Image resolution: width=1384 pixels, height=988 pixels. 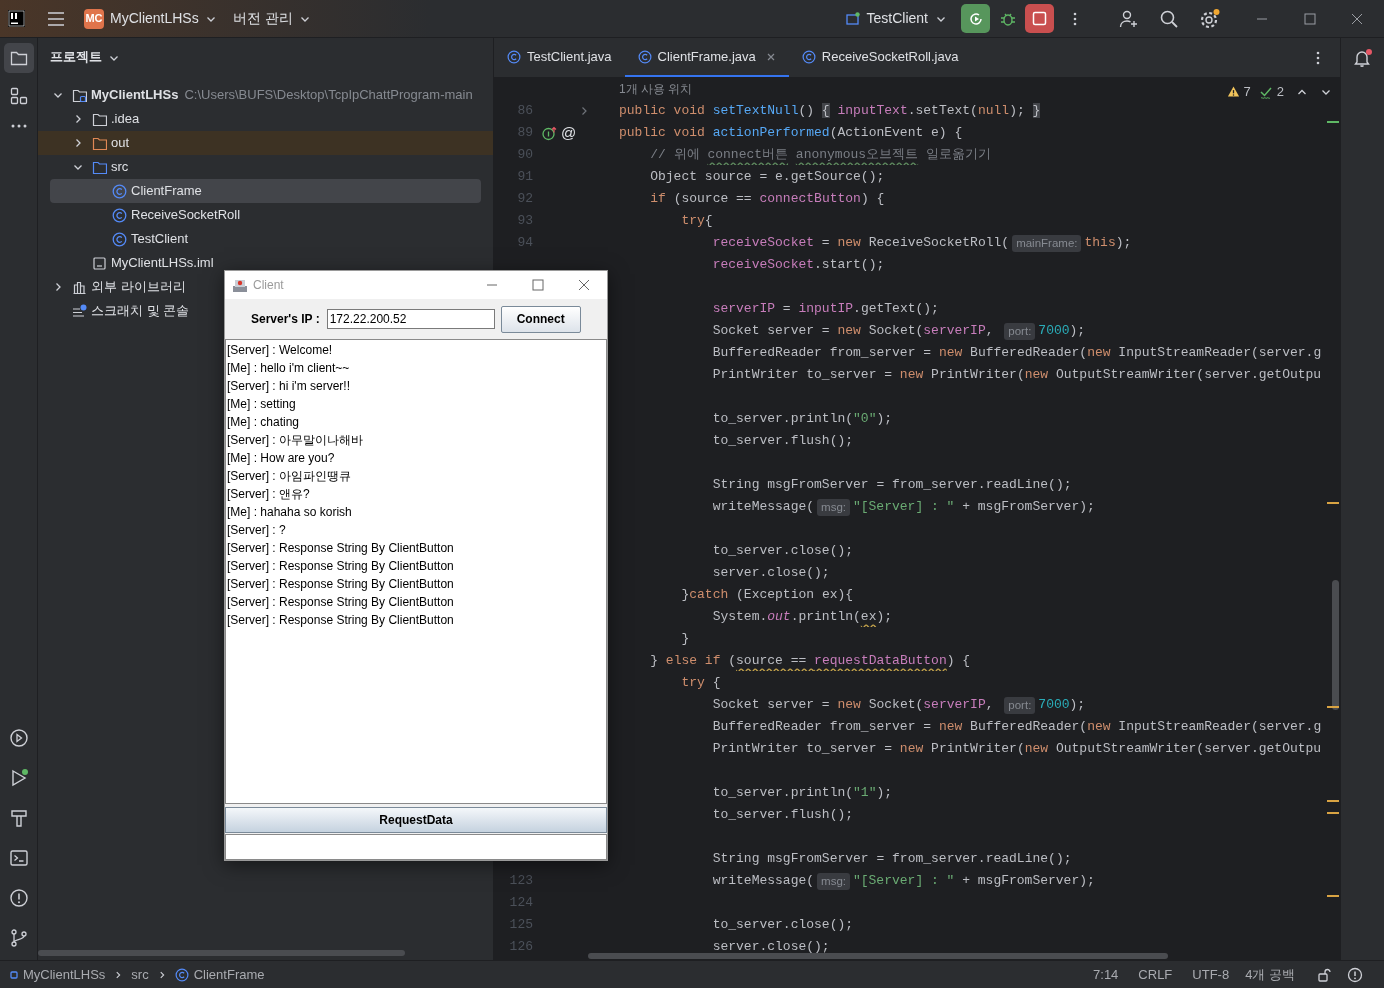 I want to click on more-icon, so click(x=18, y=126).